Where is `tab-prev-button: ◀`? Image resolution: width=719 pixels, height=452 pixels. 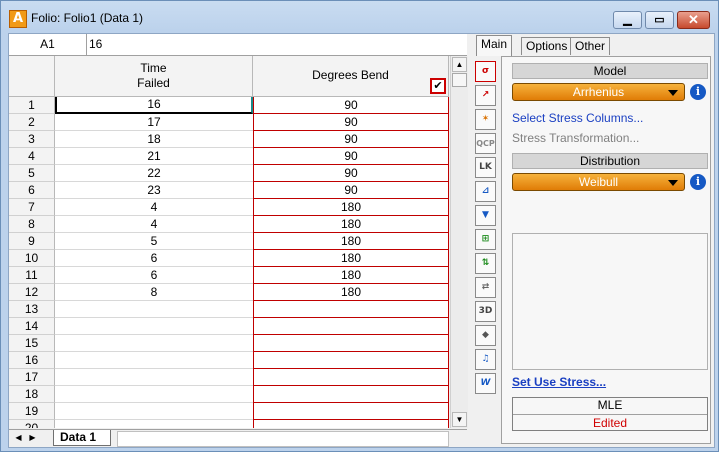
tab-prev-button: ◀ is located at coordinates (18, 438).